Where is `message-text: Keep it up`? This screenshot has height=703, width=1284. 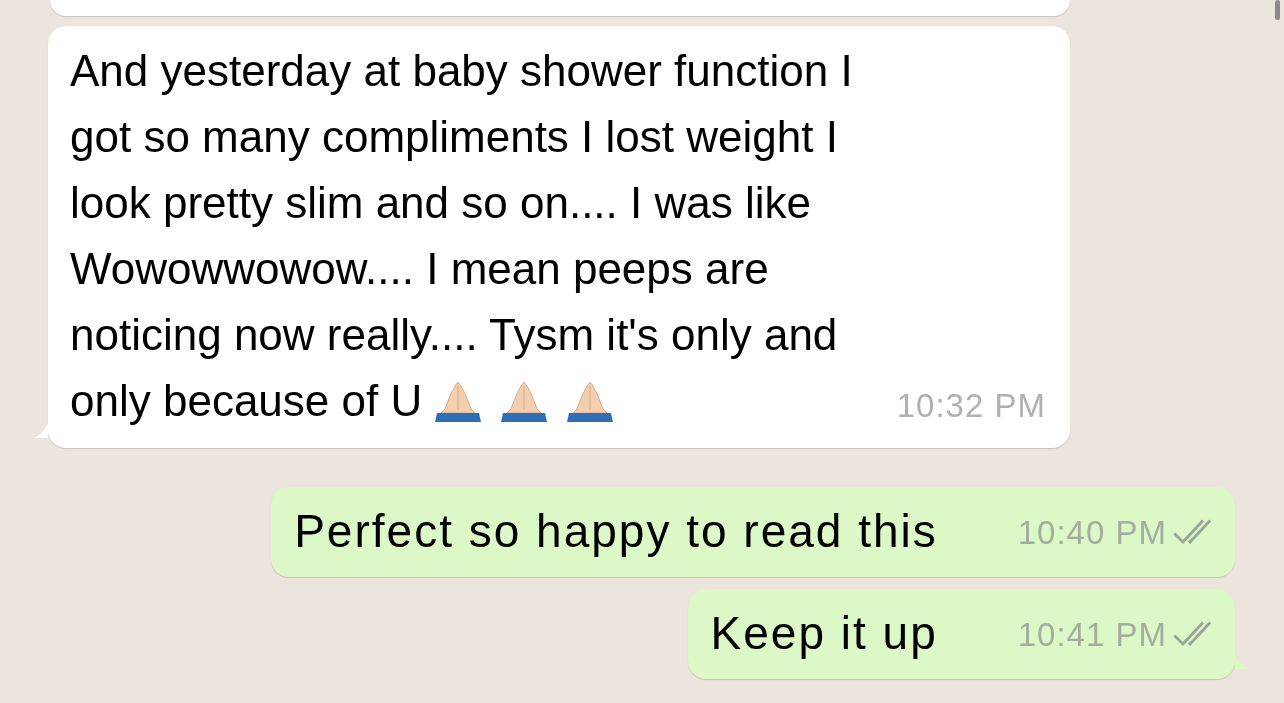
message-text: Keep it up is located at coordinates (824, 633).